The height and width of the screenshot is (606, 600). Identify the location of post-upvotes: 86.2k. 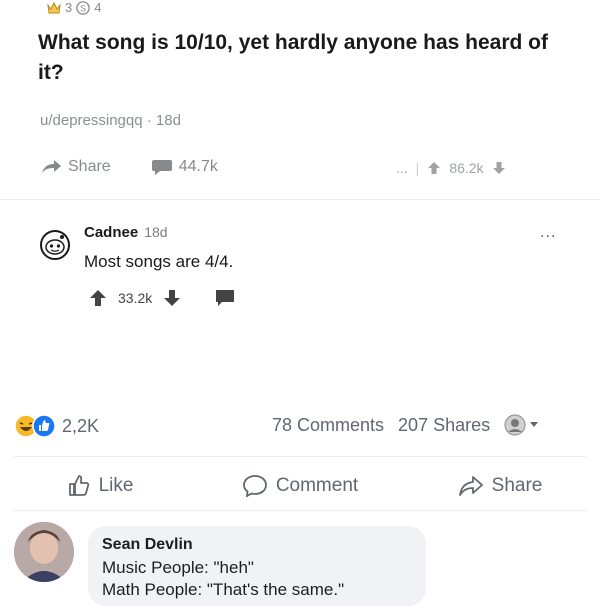
(466, 168).